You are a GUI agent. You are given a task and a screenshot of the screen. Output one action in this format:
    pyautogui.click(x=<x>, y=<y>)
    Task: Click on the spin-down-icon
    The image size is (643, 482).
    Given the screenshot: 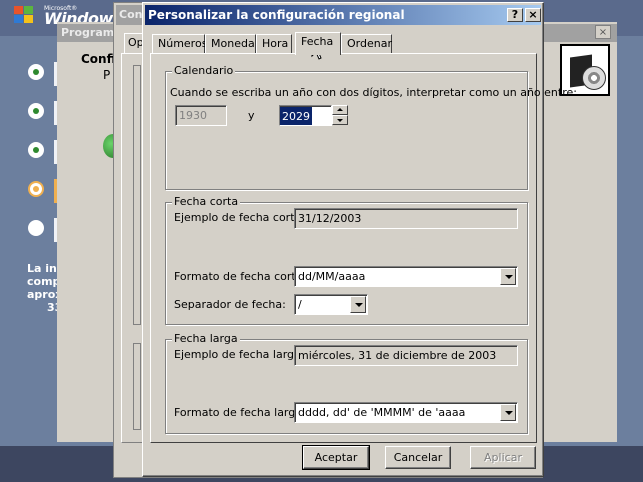 What is the action you would take?
    pyautogui.click(x=340, y=120)
    